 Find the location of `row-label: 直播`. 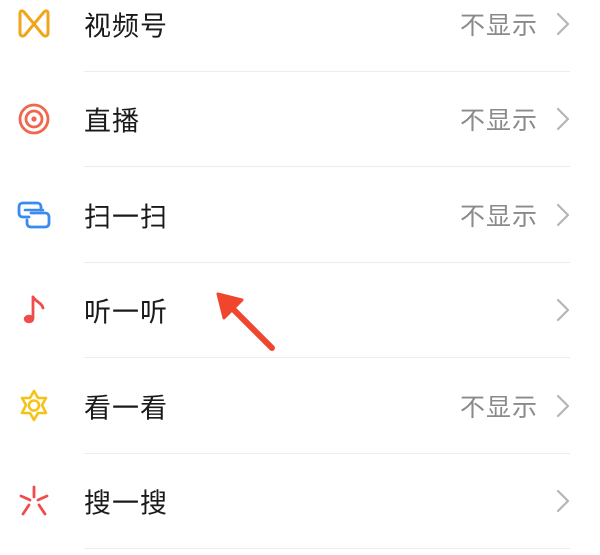

row-label: 直播 is located at coordinates (112, 122).